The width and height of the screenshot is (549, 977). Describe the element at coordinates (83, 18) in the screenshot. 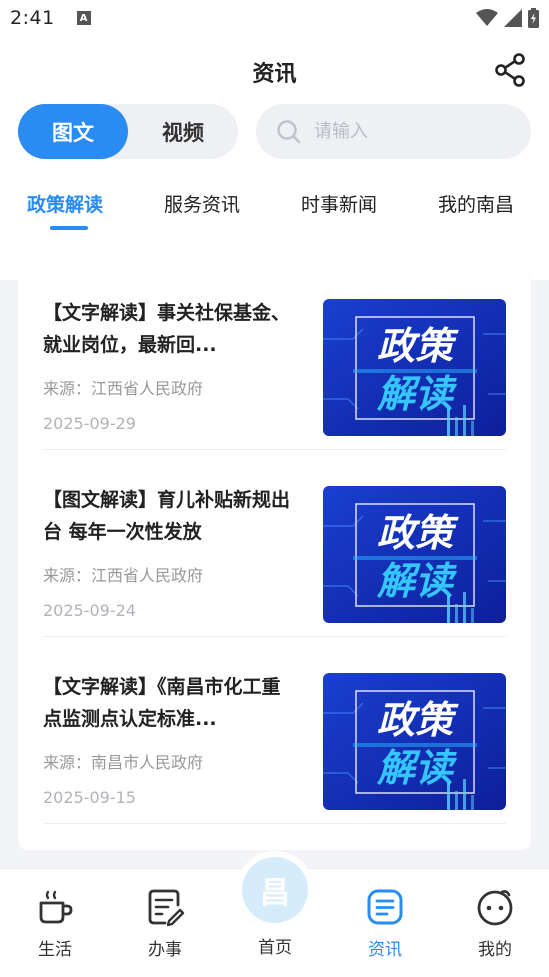

I see `notification-badge-icon: A` at that location.